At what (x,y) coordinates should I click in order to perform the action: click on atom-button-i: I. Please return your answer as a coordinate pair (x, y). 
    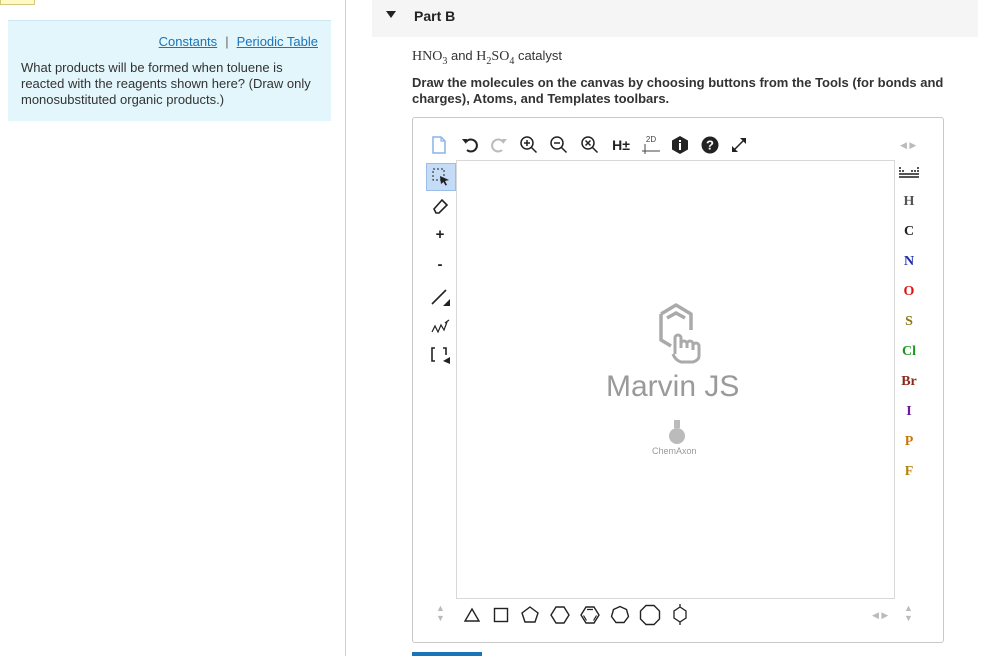
    Looking at the image, I should click on (909, 412).